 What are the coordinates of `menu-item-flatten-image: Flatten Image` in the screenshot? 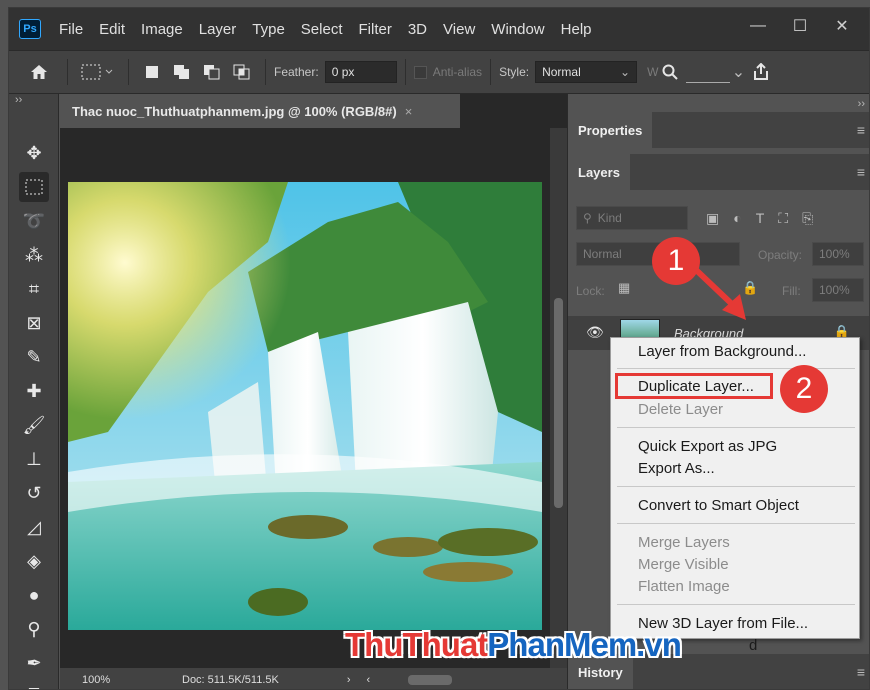 It's located at (684, 586).